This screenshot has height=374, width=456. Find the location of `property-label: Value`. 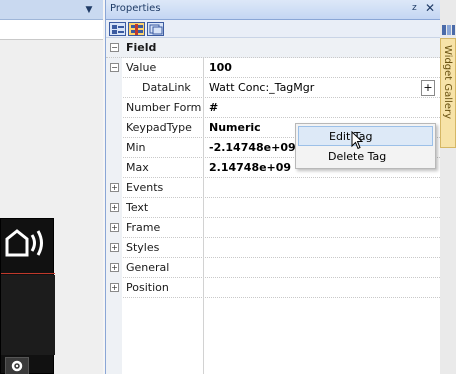

property-label: Value is located at coordinates (141, 67).